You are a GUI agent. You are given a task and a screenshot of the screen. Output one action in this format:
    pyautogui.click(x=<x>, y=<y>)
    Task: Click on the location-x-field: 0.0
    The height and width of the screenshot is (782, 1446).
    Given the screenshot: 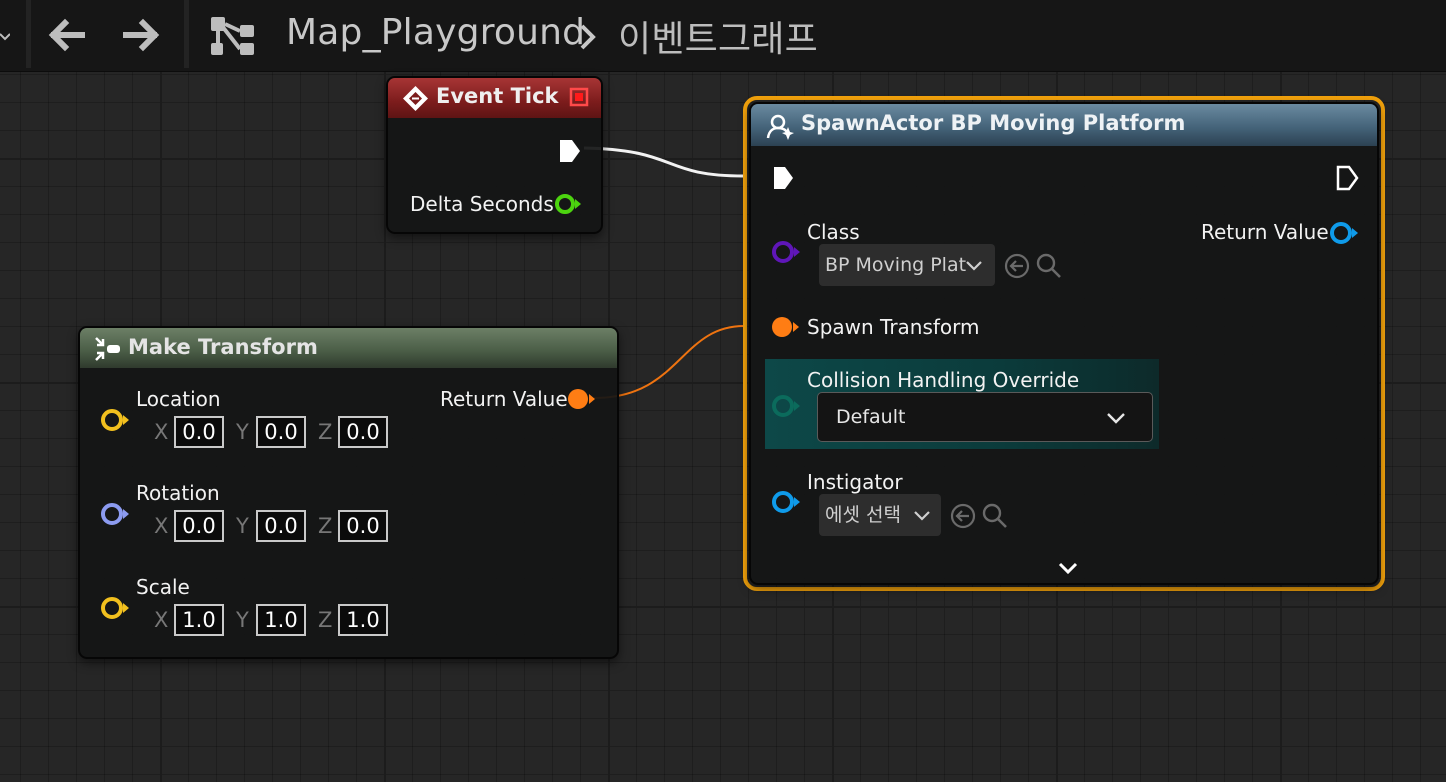 What is the action you would take?
    pyautogui.click(x=199, y=432)
    